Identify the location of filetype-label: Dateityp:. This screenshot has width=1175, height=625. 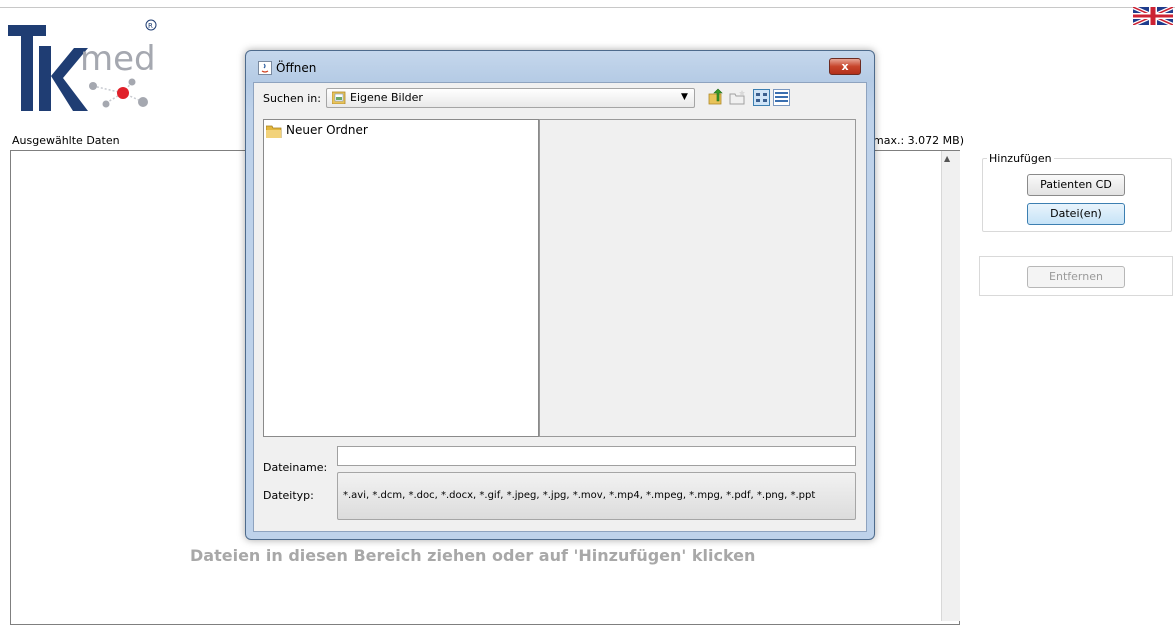
(288, 495).